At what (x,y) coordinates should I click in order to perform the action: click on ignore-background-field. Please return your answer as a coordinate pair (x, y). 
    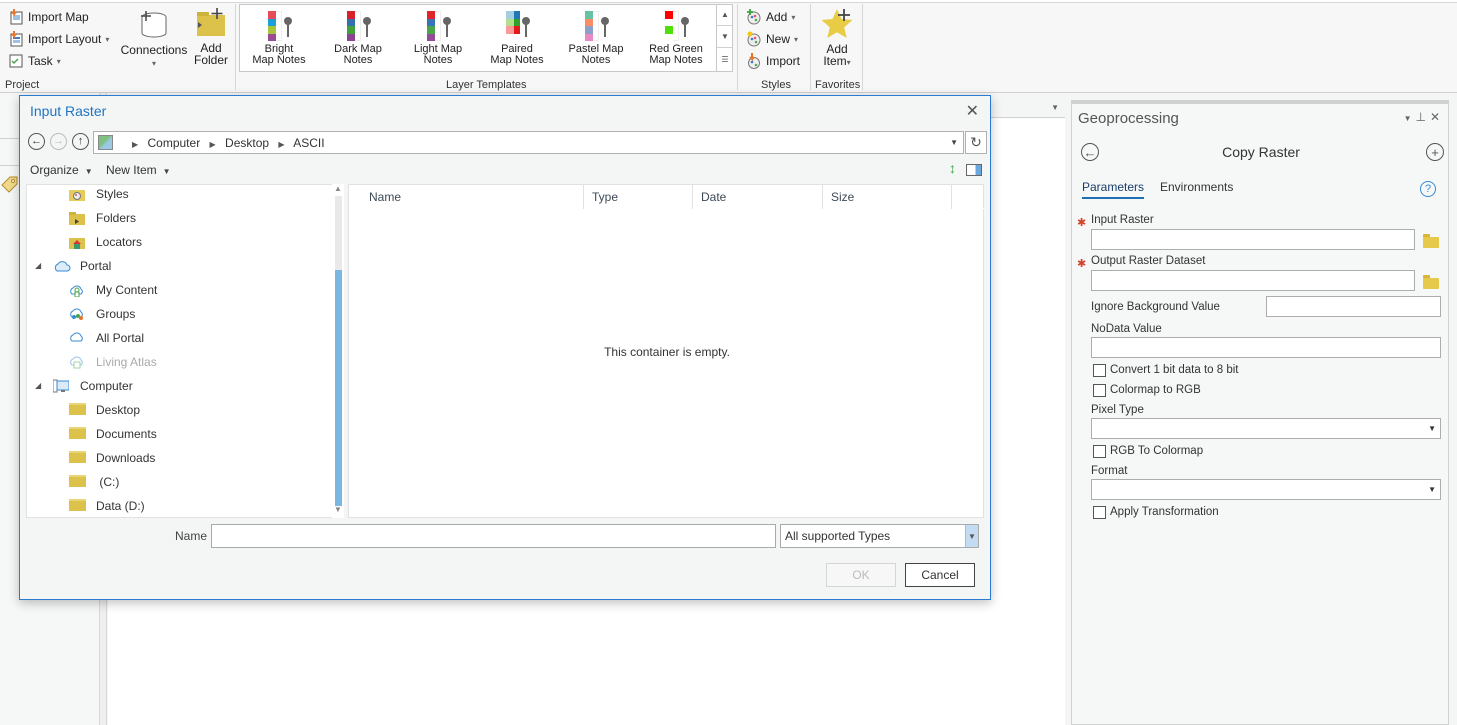
    Looking at the image, I should click on (1353, 306).